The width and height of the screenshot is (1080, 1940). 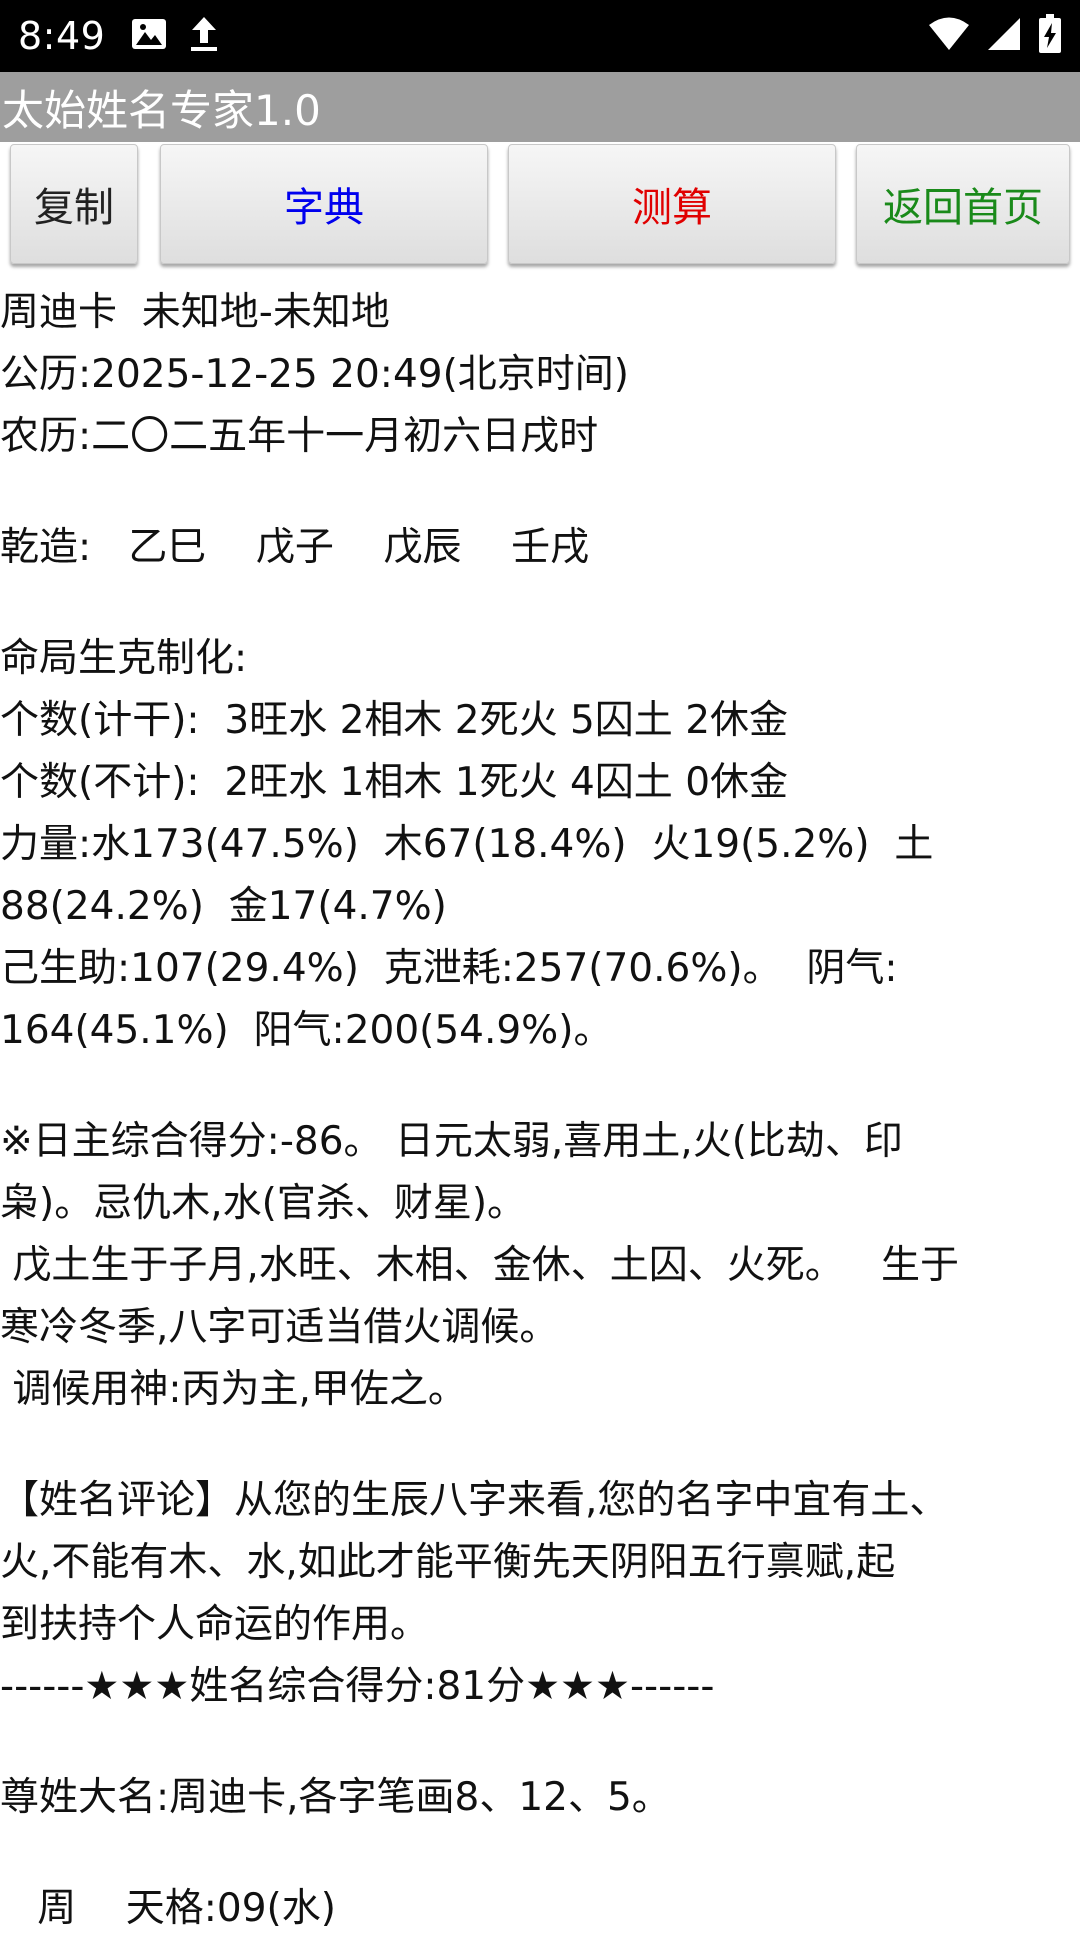 What do you see at coordinates (540, 36) in the screenshot?
I see `status-bar: 8:49` at bounding box center [540, 36].